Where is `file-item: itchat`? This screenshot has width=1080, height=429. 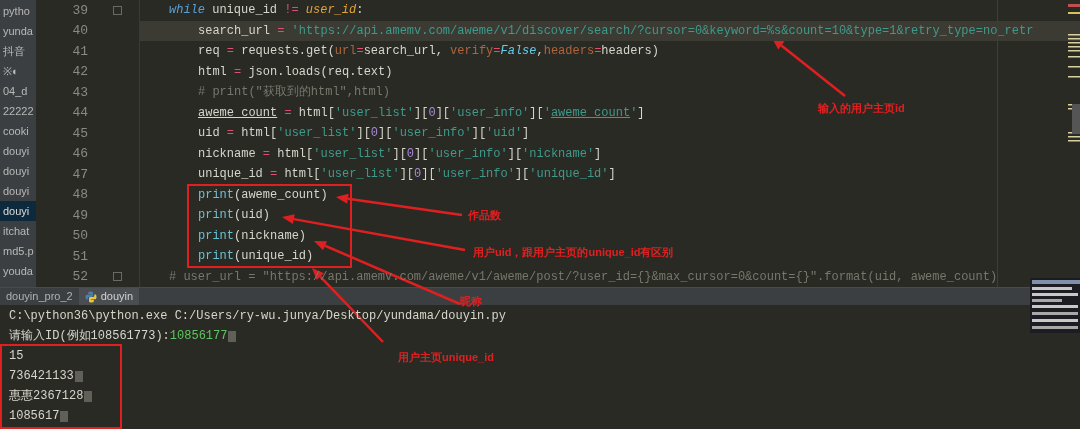
file-item: itchat is located at coordinates (18, 231).